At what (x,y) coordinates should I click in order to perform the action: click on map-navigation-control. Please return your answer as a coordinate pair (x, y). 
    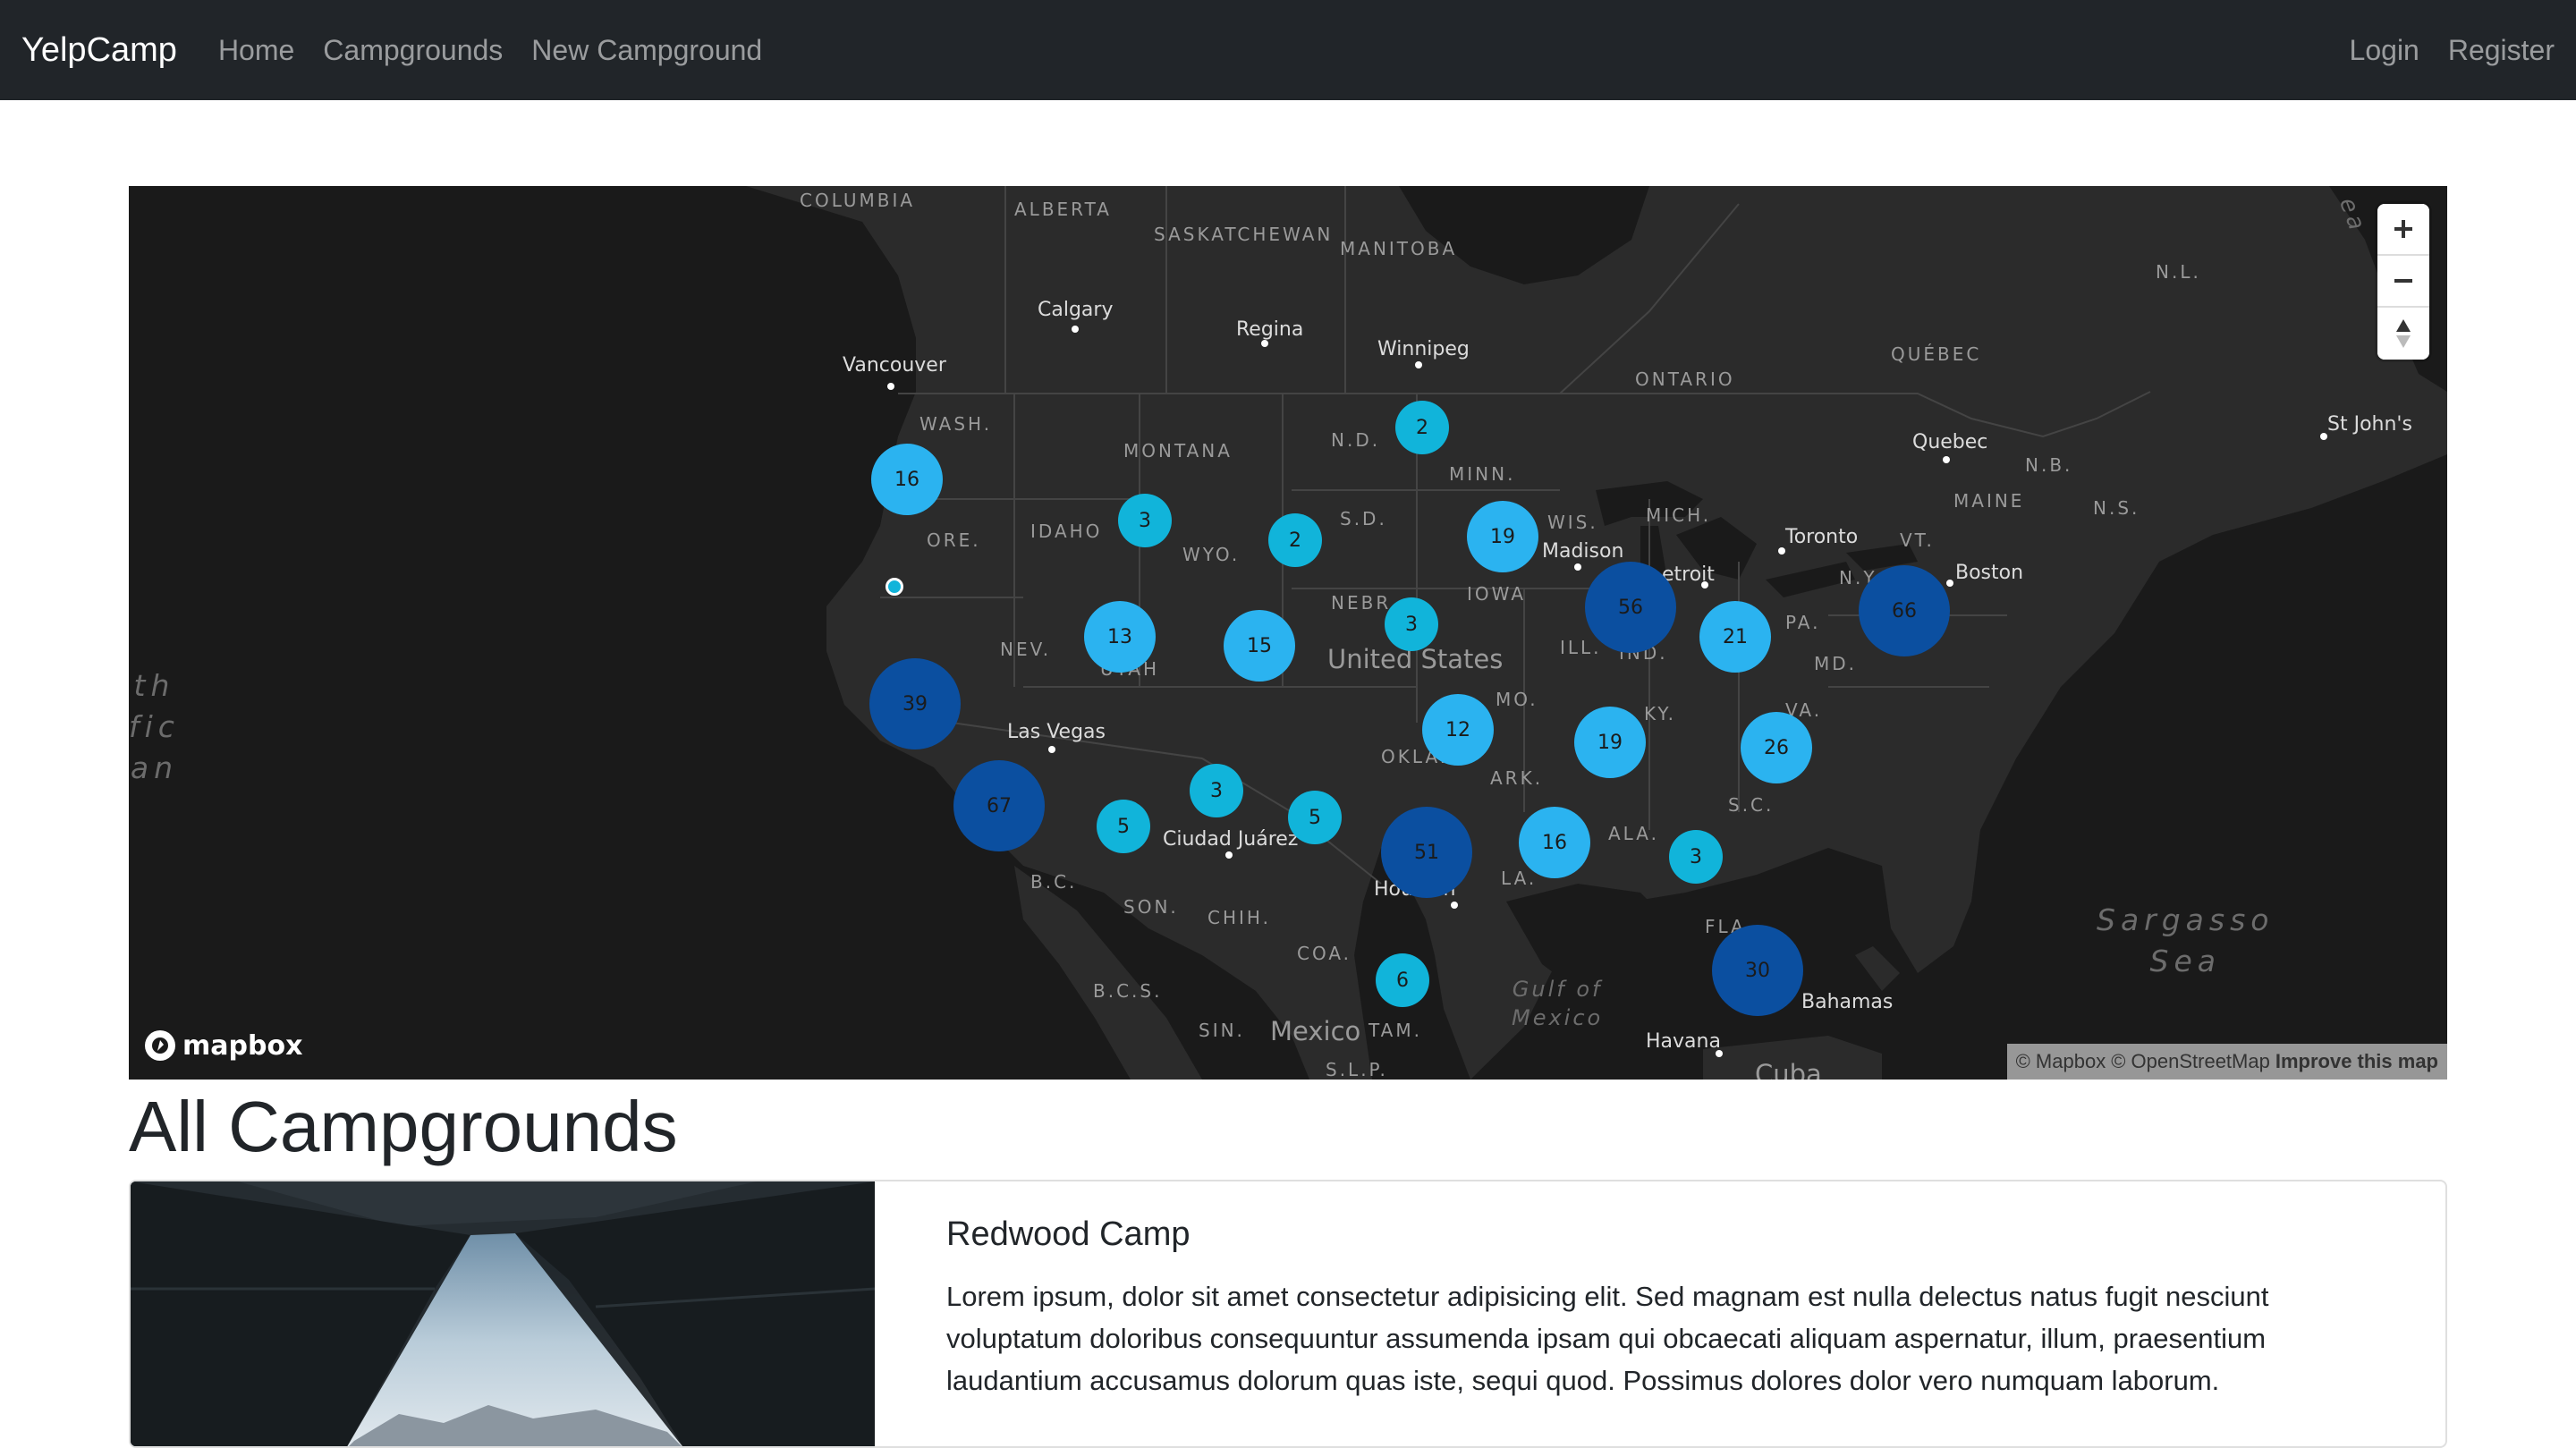
    Looking at the image, I should click on (2403, 282).